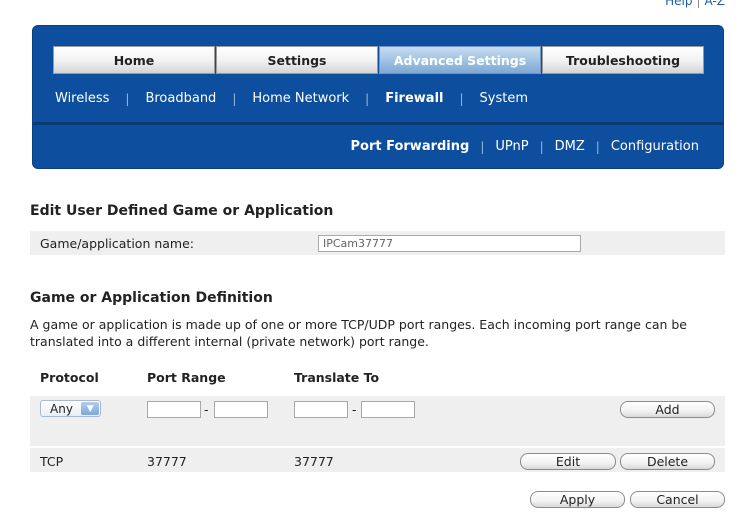  Describe the element at coordinates (623, 60) in the screenshot. I see `tab-troubleshooting: Troubleshooting` at that location.